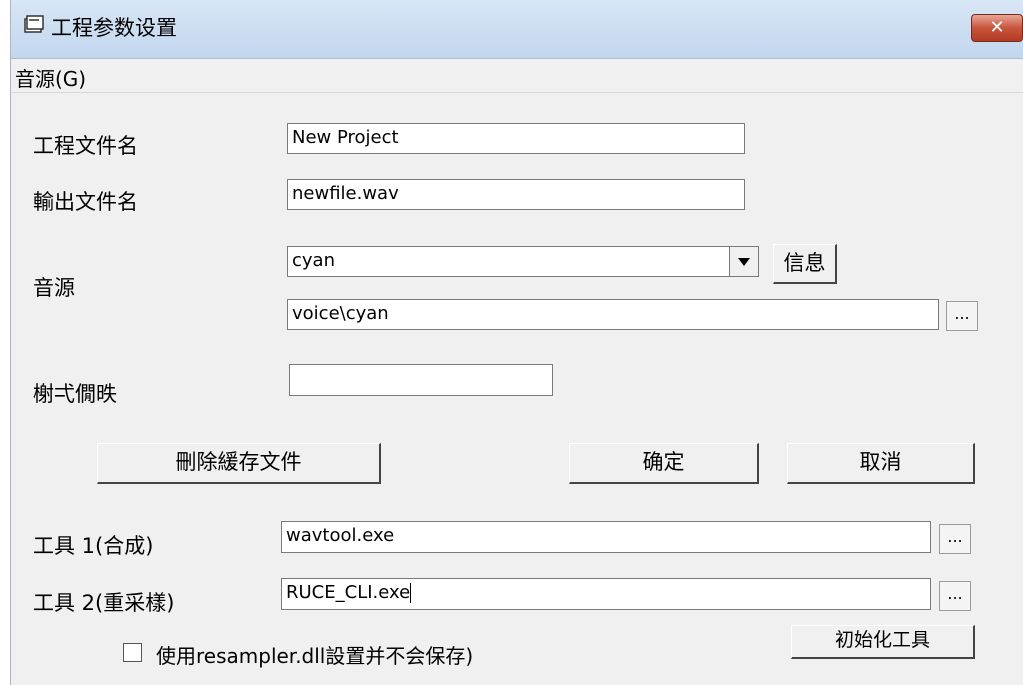  I want to click on clear-cache-button: 刪除緩存文件, so click(239, 463).